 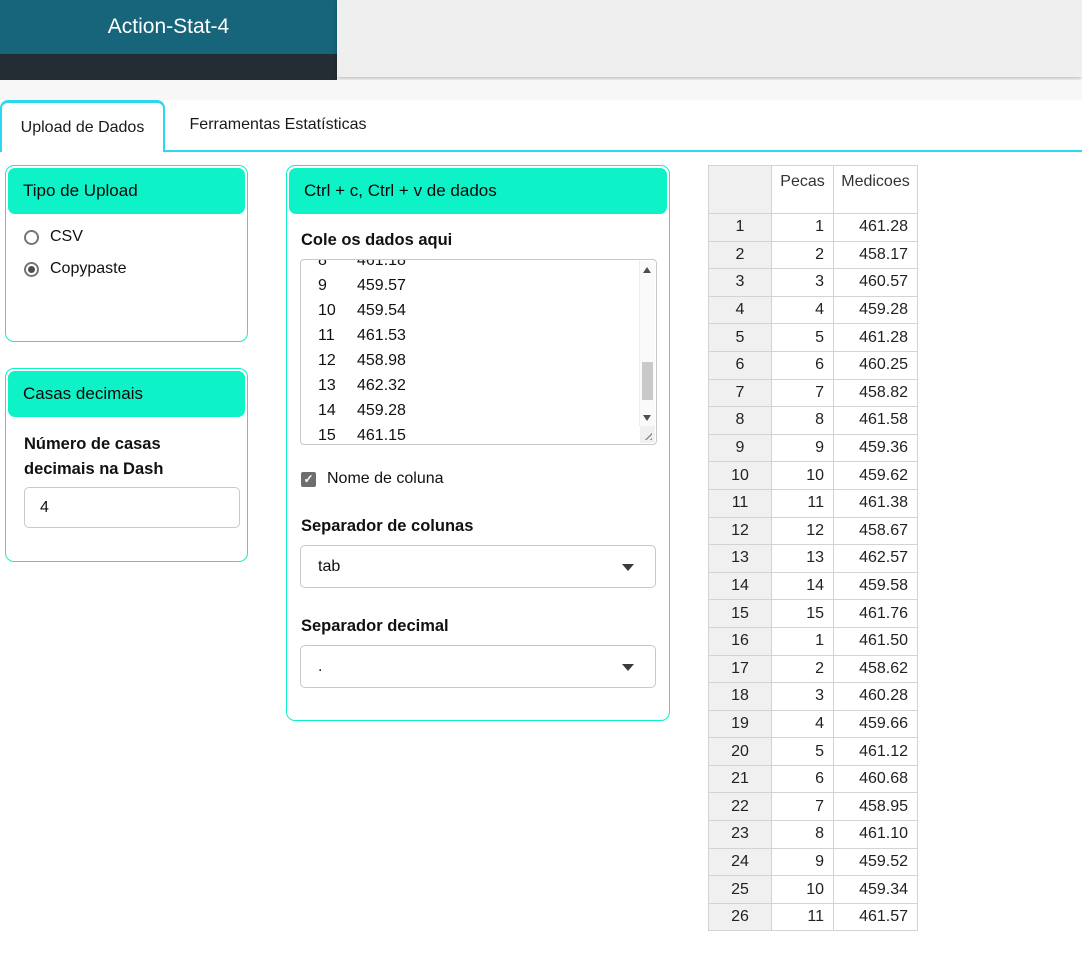 I want to click on table-row: 5 5 461.28, so click(x=813, y=337).